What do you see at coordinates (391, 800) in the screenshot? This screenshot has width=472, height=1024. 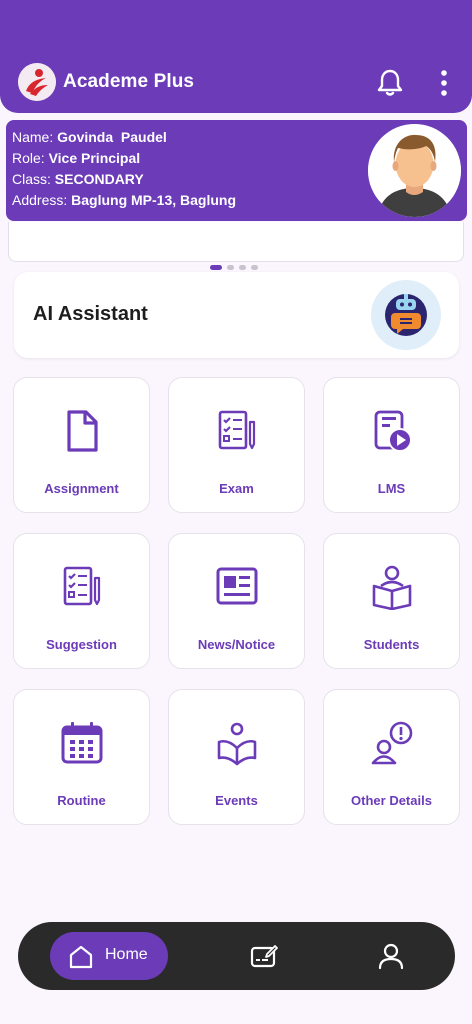 I see `tile-label: Other Details` at bounding box center [391, 800].